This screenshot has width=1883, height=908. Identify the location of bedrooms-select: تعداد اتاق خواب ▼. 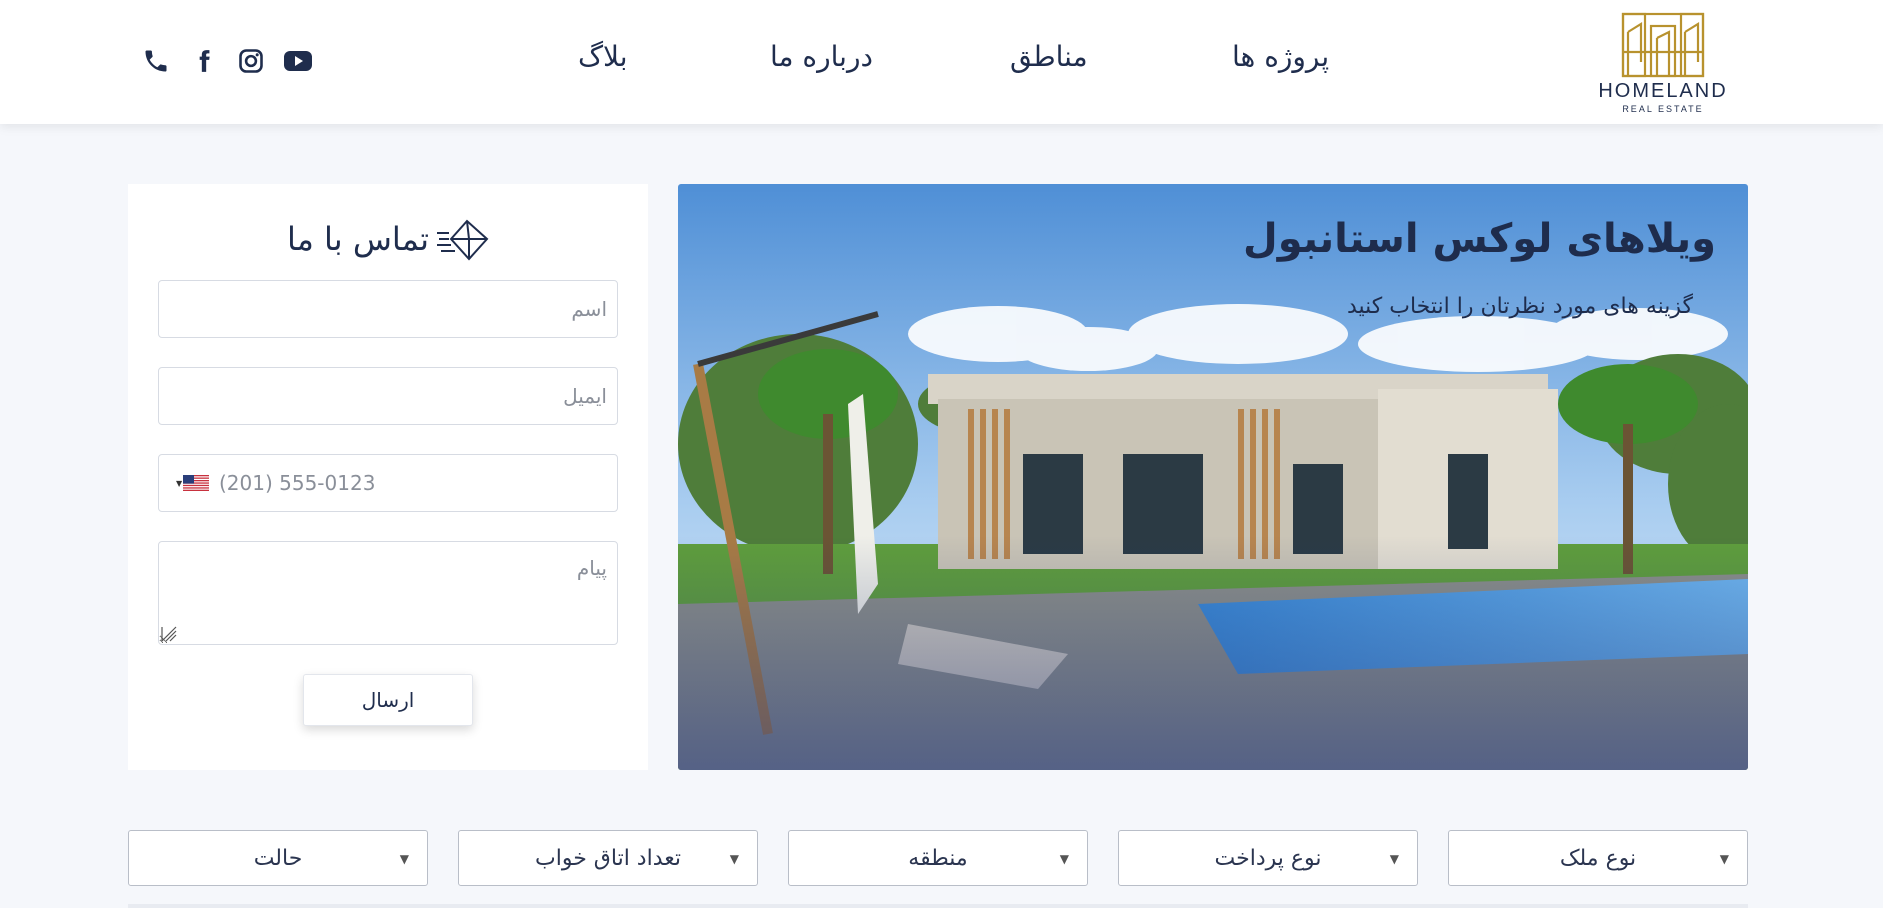
(608, 858).